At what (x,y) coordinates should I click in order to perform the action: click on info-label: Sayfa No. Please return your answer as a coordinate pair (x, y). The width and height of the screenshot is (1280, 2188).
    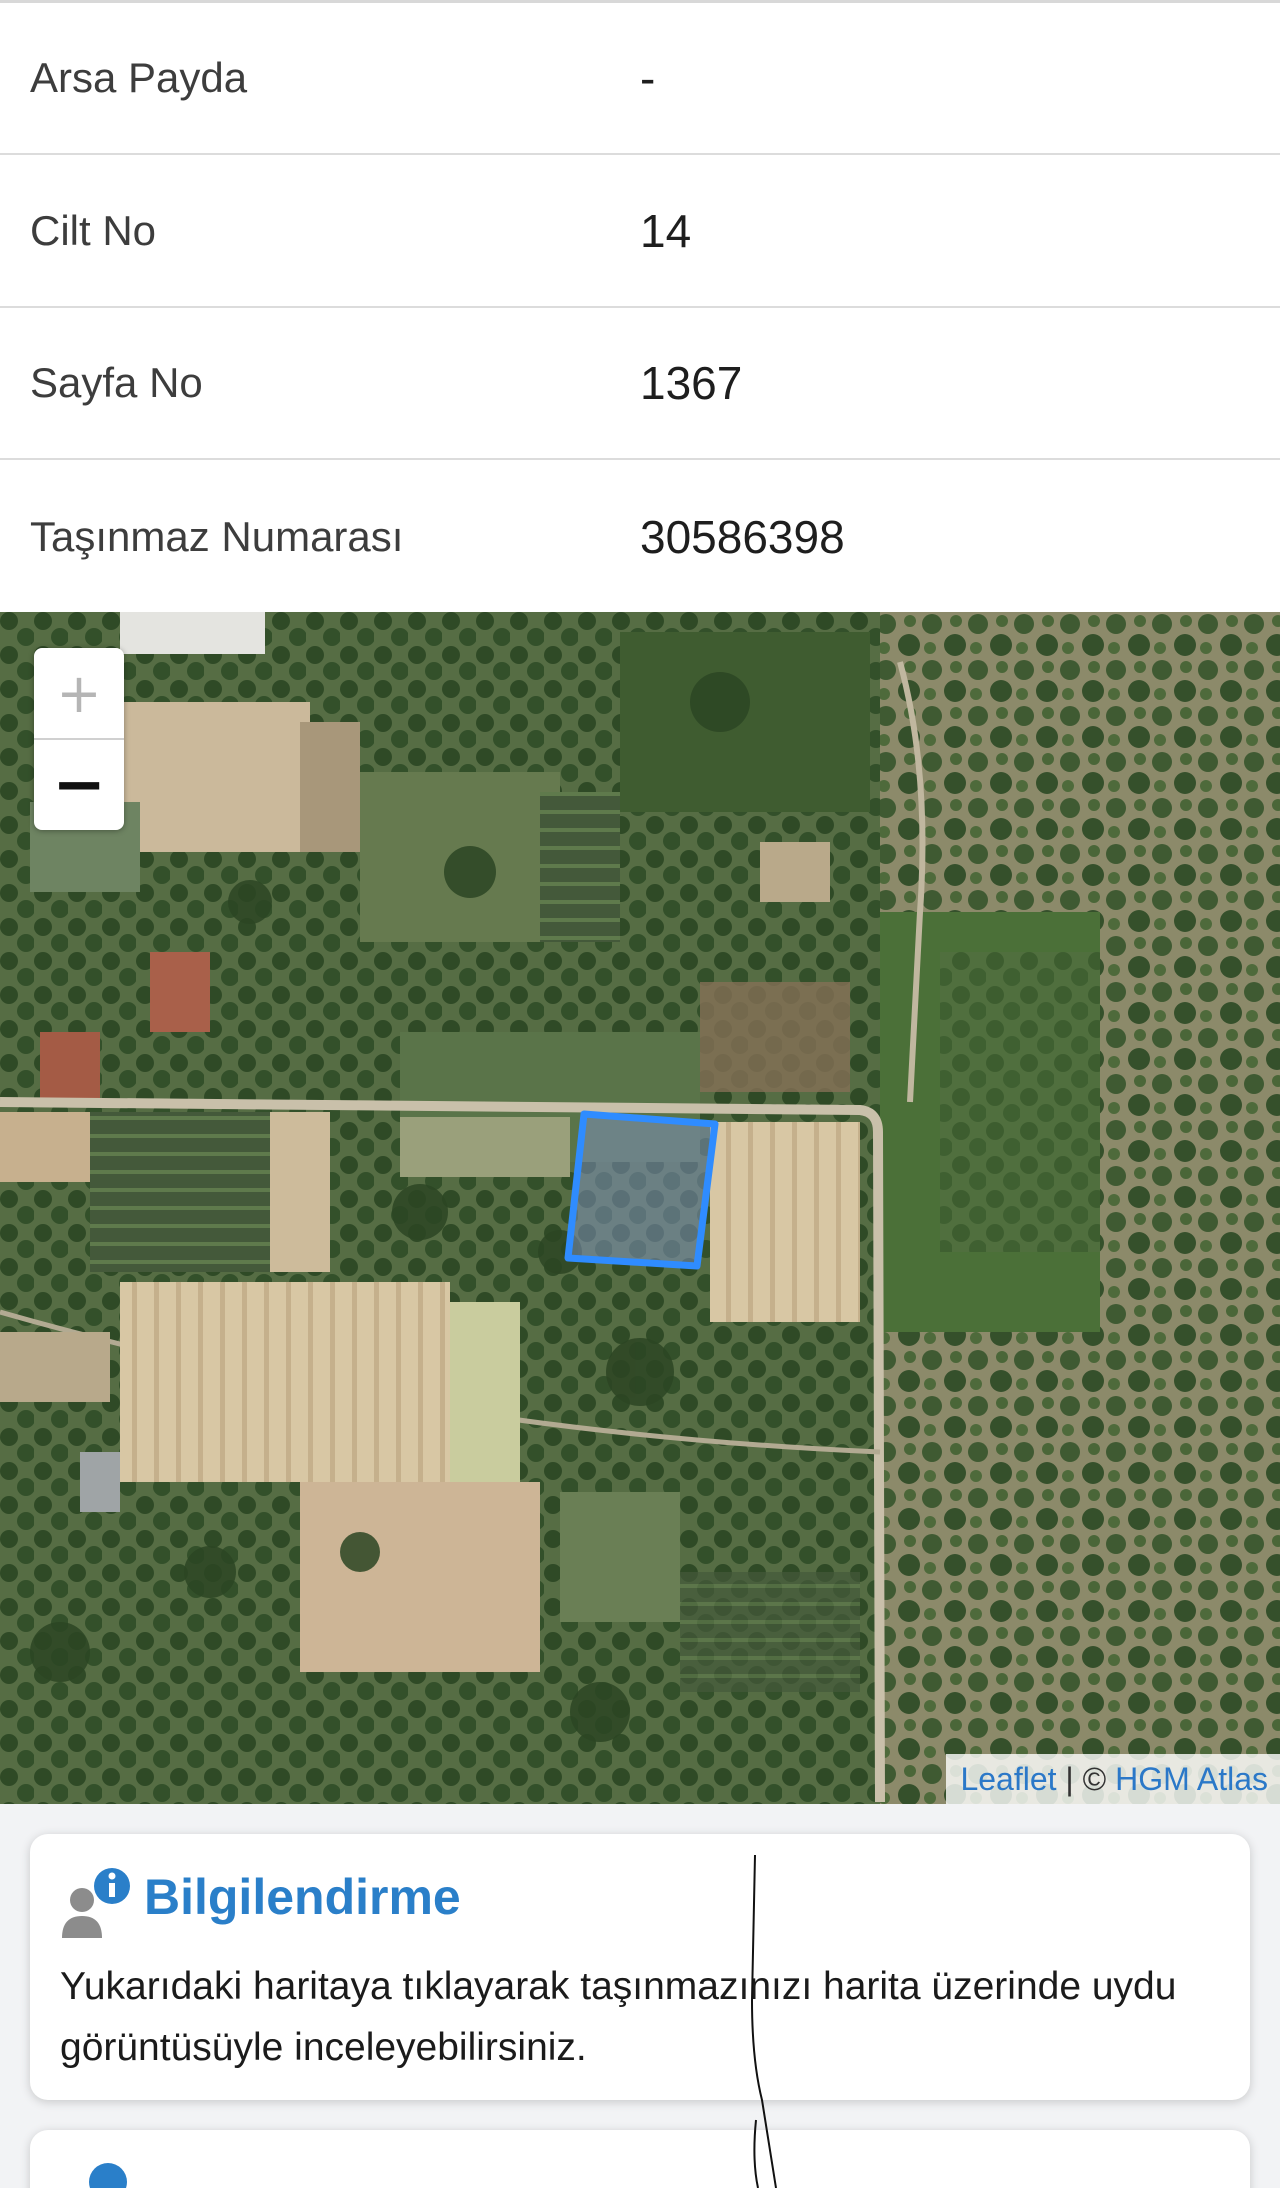
    Looking at the image, I should click on (116, 382).